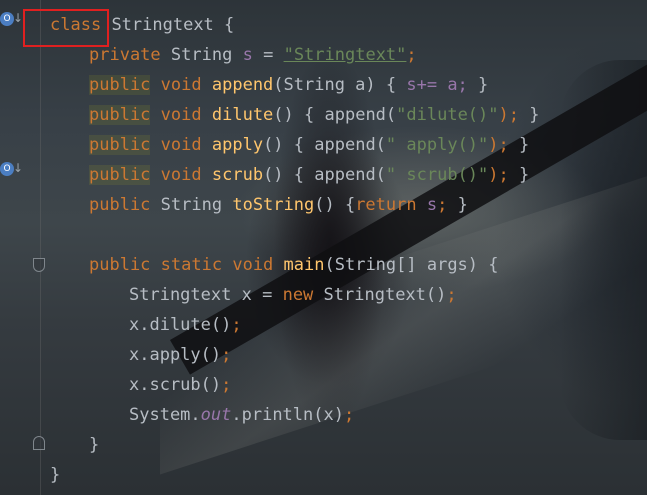 This screenshot has height=495, width=647. I want to click on code-line-10: Stringtext x = new Stringtext();, so click(293, 295).